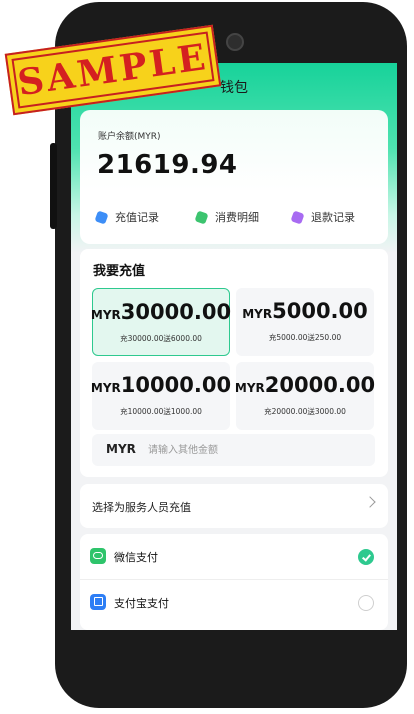  I want to click on recharge-section-title: 我要充值, so click(119, 271).